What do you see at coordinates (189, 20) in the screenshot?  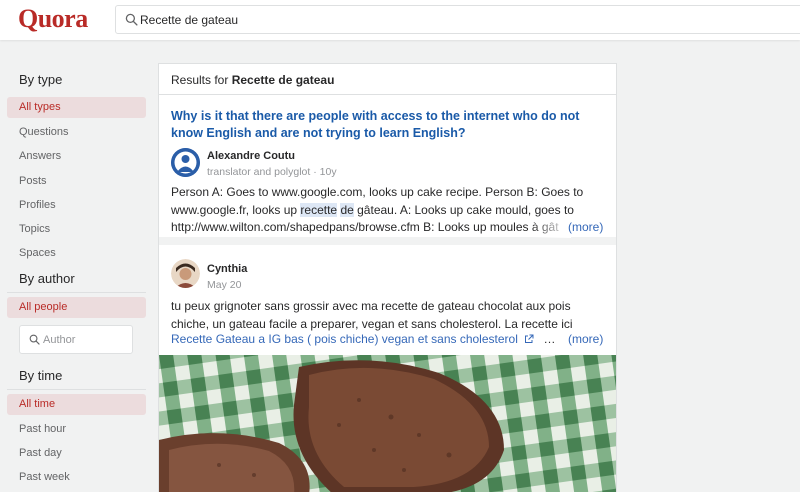 I see `search-query: Recette de gateau` at bounding box center [189, 20].